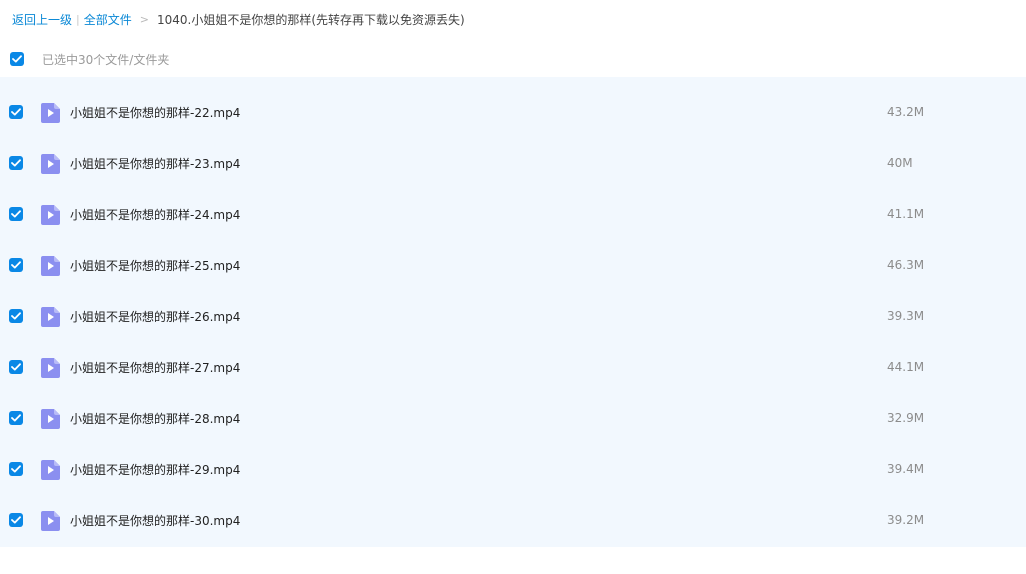 The image size is (1026, 574). I want to click on file-name: 小姐姐不是你想的那样-22.mp4, so click(155, 113).